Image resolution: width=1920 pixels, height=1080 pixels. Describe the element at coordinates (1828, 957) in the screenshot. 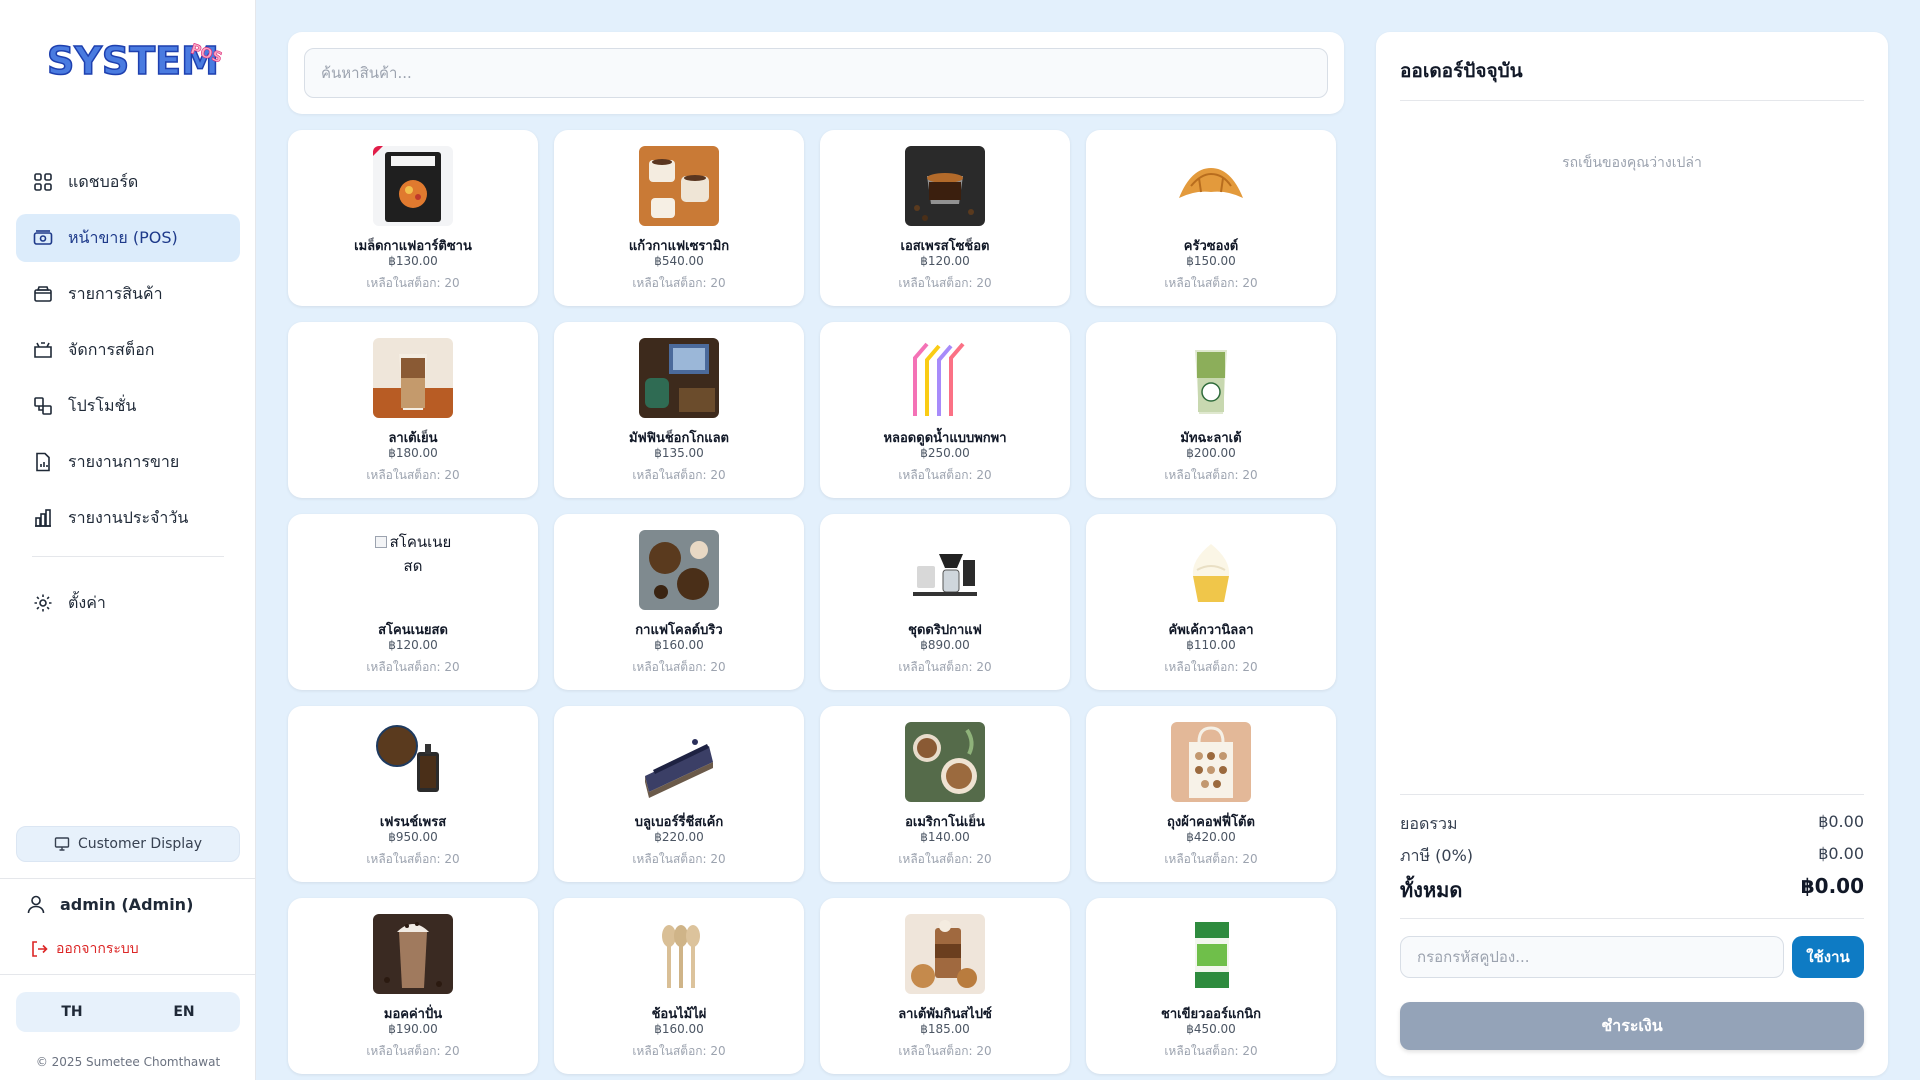

I see `apply-coupon-button: ใช้งาน` at that location.